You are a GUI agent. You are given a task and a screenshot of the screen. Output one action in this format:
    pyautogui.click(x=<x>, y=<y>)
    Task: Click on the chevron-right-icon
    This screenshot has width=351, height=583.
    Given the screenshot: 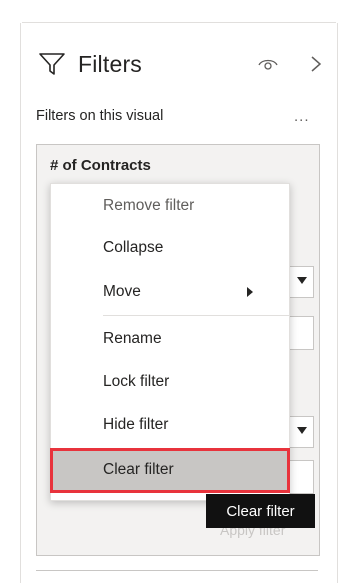 What is the action you would take?
    pyautogui.click(x=316, y=64)
    